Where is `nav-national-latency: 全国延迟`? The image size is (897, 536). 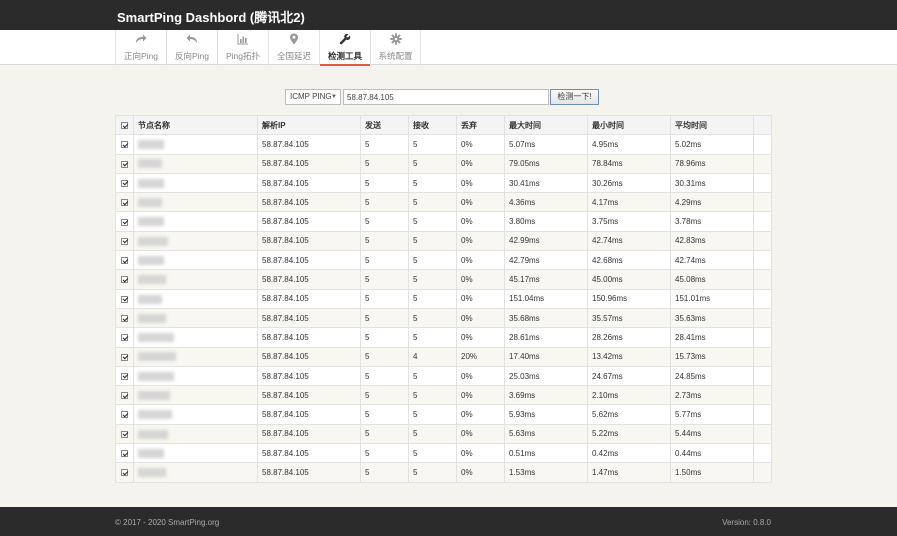
nav-national-latency: 全国延迟 is located at coordinates (293, 47).